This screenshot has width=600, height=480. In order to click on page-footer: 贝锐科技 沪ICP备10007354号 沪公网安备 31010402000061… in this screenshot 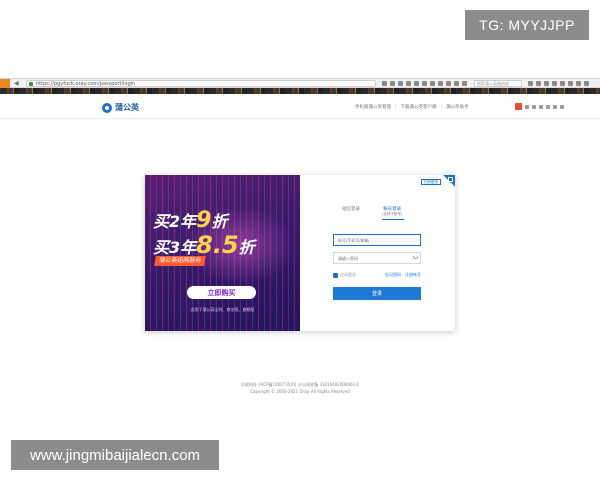, I will do `click(300, 388)`.